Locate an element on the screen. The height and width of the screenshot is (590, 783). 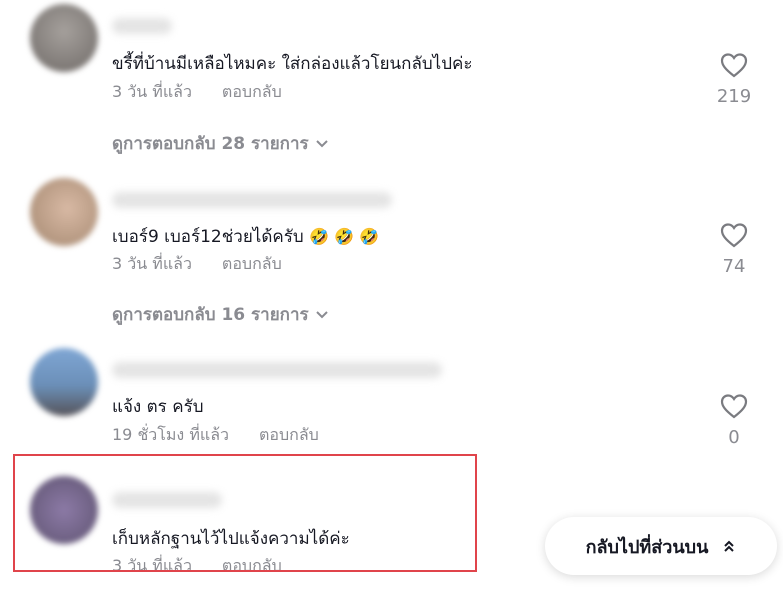
back-to-top-button: กลับไปที่ส่วนบน is located at coordinates (661, 546).